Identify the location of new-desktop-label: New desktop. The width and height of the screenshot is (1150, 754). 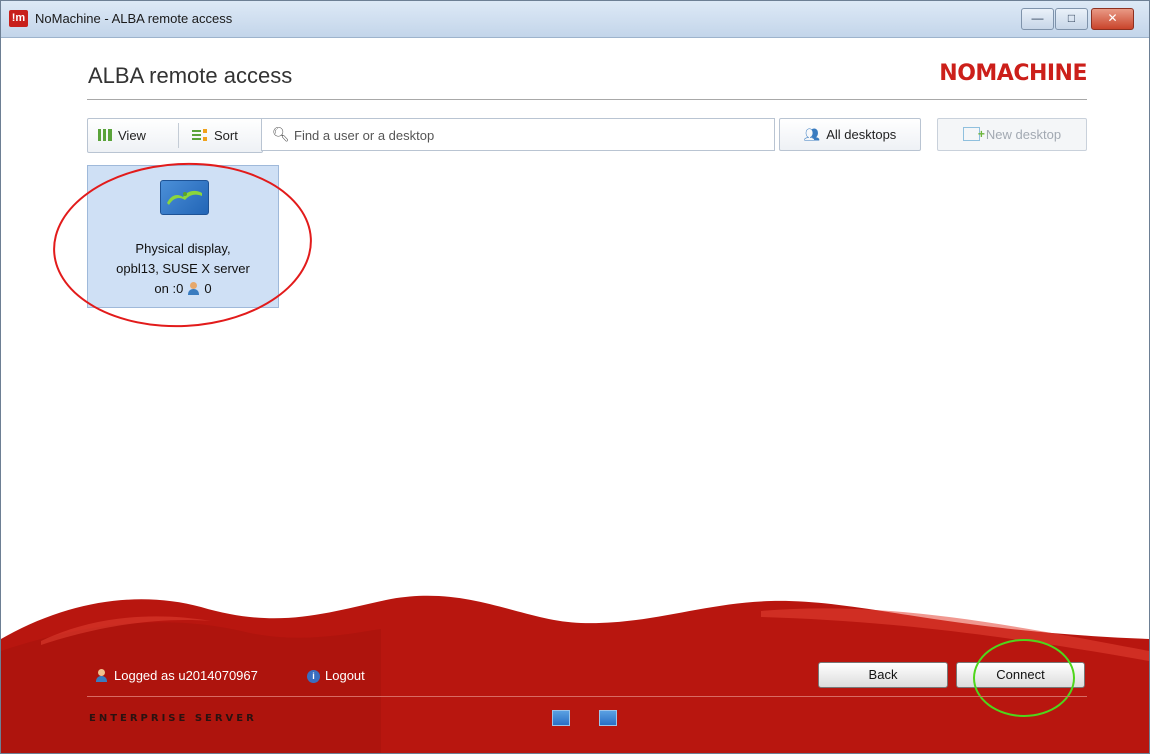
(1023, 134).